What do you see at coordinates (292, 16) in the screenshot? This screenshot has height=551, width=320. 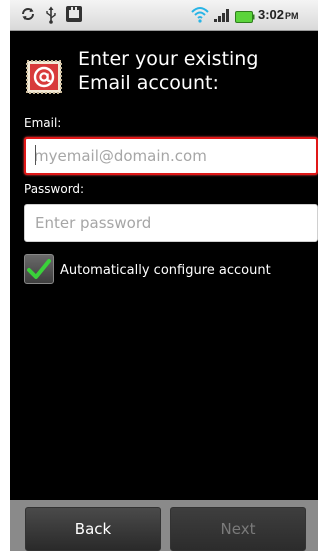 I see `clock-ampm: PM` at bounding box center [292, 16].